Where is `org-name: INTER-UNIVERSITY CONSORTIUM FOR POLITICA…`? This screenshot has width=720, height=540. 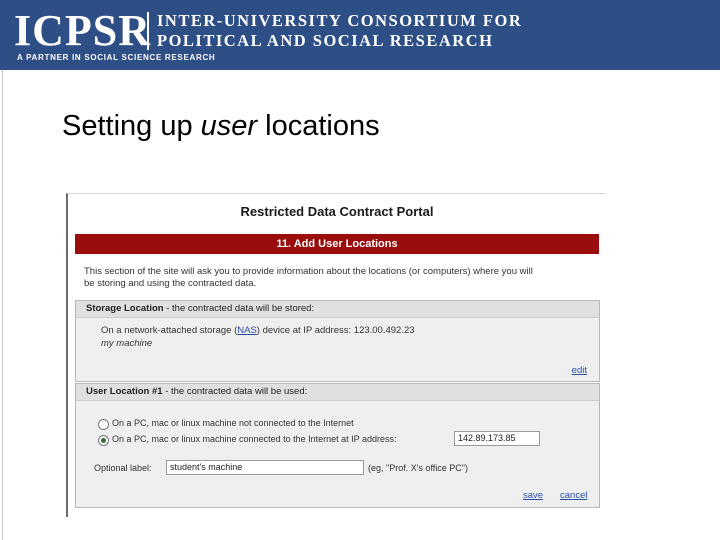 org-name: INTER-UNIVERSITY CONSORTIUM FOR POLITICA… is located at coordinates (339, 31).